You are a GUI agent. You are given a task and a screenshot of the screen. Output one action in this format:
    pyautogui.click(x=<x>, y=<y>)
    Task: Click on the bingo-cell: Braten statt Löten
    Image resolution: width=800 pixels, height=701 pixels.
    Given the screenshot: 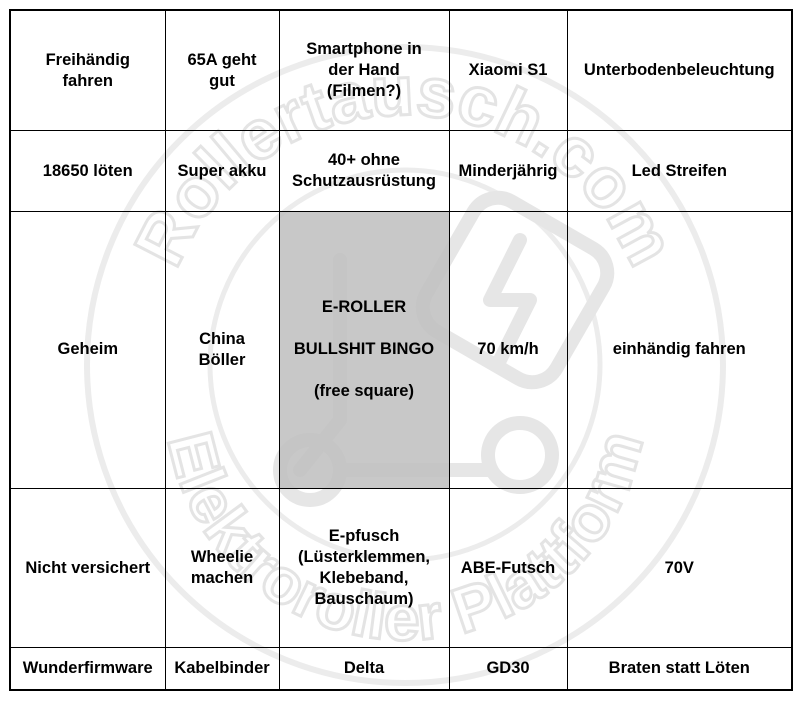 What is the action you would take?
    pyautogui.click(x=679, y=669)
    